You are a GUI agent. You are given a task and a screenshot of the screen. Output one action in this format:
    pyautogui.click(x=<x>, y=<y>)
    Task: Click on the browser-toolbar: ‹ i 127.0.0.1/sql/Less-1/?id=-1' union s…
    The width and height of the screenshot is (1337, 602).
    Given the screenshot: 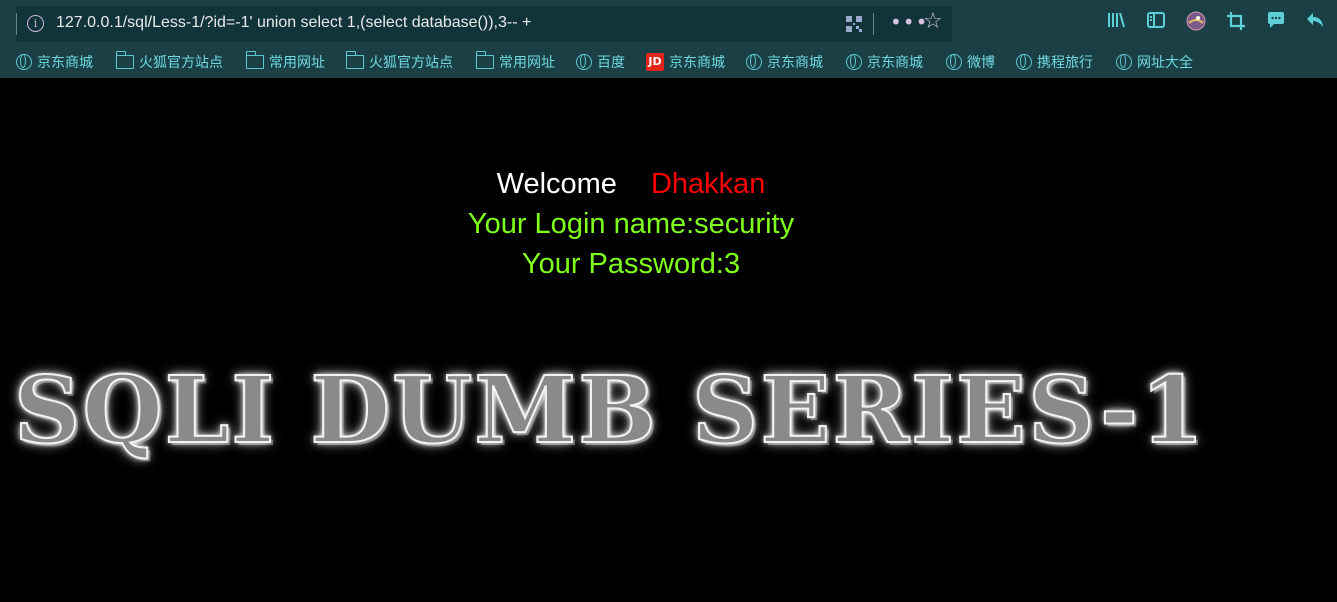 What is the action you would take?
    pyautogui.click(x=668, y=23)
    